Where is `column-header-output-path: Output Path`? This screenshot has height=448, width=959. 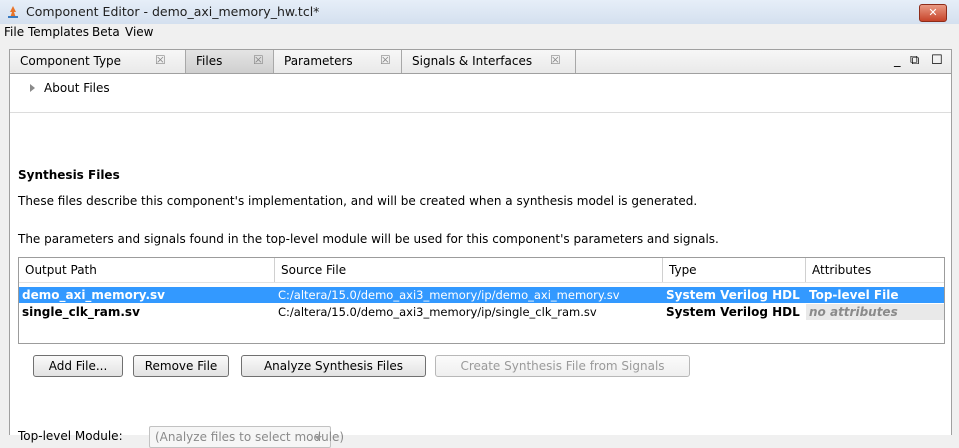
column-header-output-path: Output Path is located at coordinates (147, 270).